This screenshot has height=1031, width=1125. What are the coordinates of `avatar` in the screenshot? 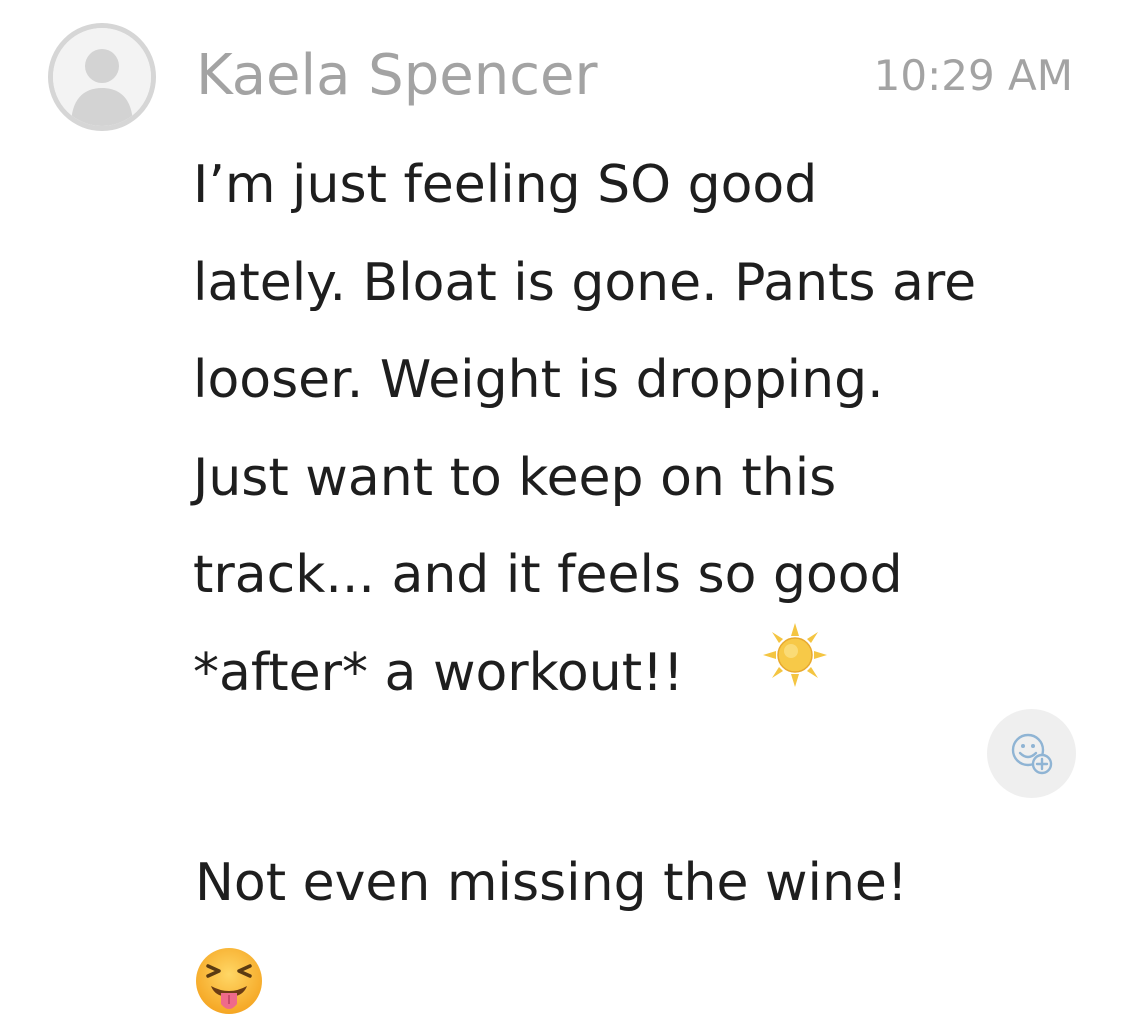 It's located at (102, 77).